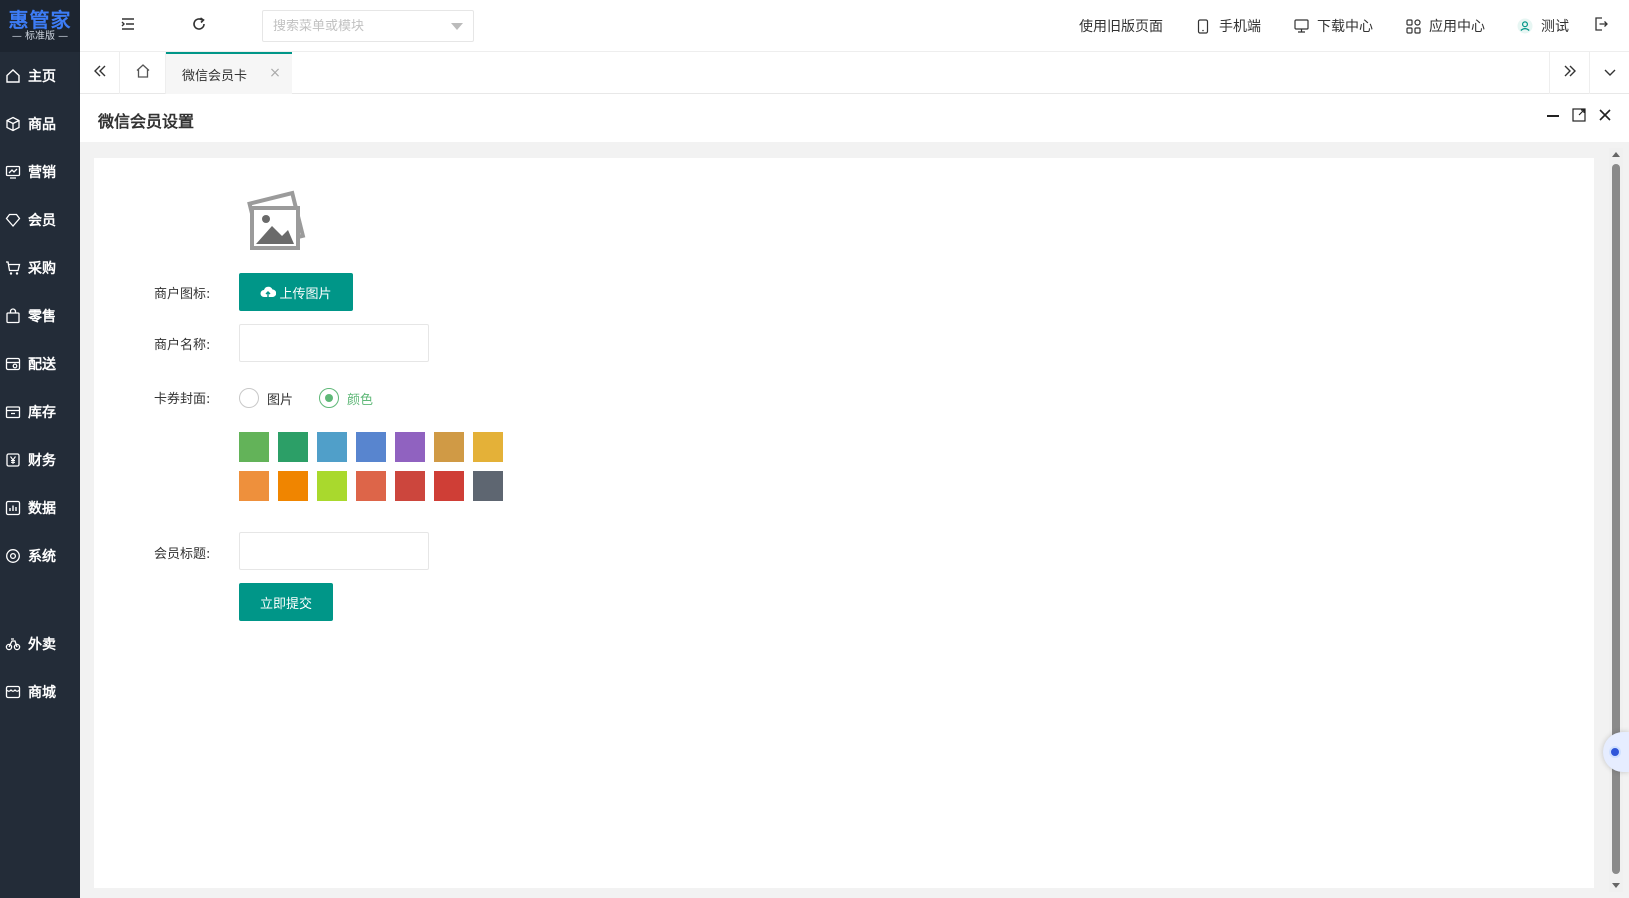  I want to click on page-header: 微信会员设置, so click(854, 118).